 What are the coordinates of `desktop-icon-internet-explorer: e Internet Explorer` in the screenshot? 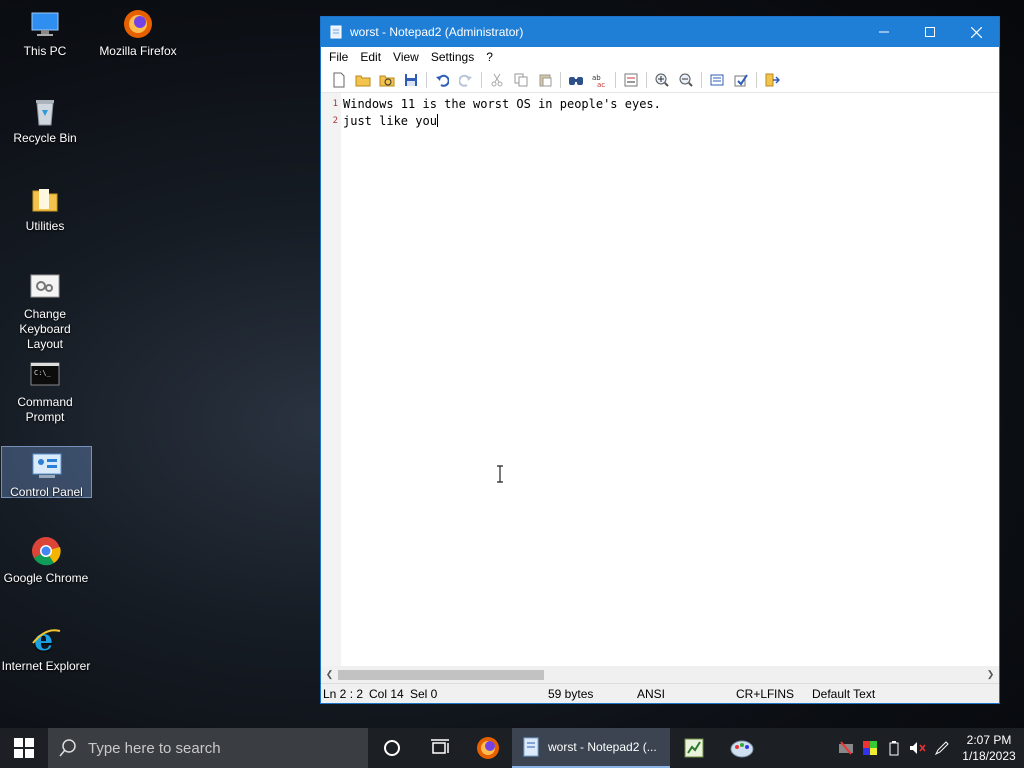 It's located at (46, 663).